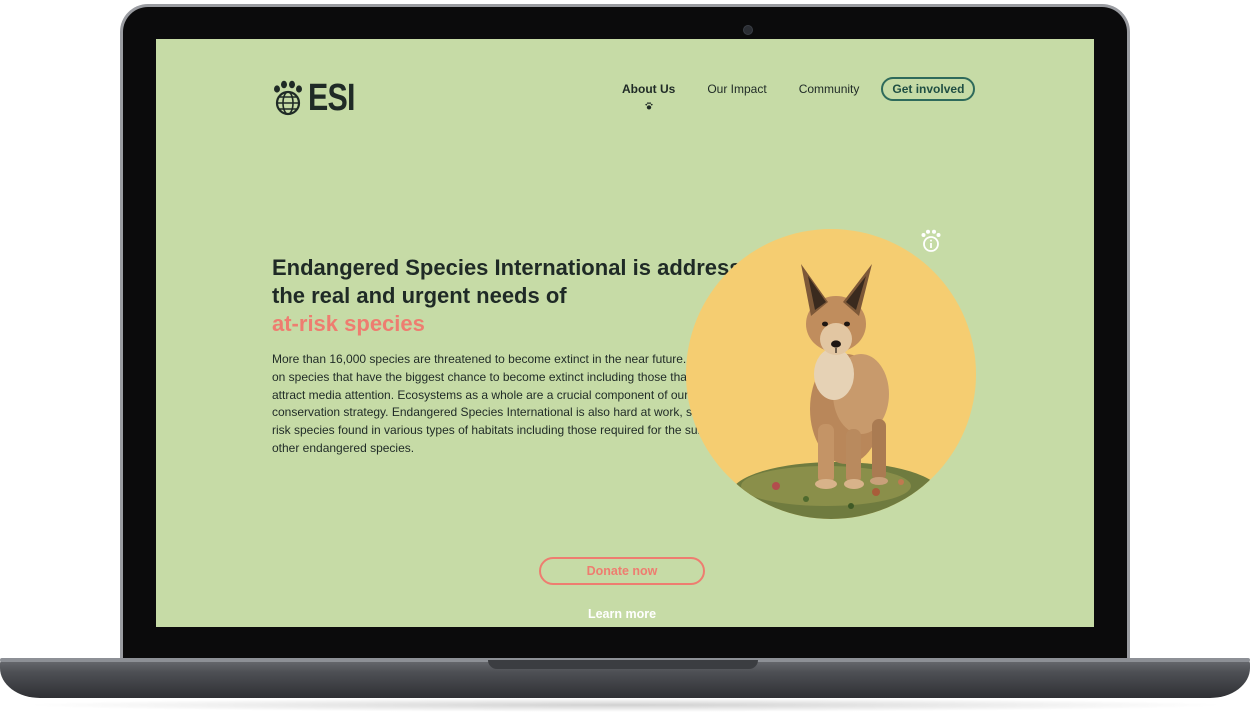 This screenshot has width=1258, height=724. I want to click on logo-text: ESI, so click(331, 98).